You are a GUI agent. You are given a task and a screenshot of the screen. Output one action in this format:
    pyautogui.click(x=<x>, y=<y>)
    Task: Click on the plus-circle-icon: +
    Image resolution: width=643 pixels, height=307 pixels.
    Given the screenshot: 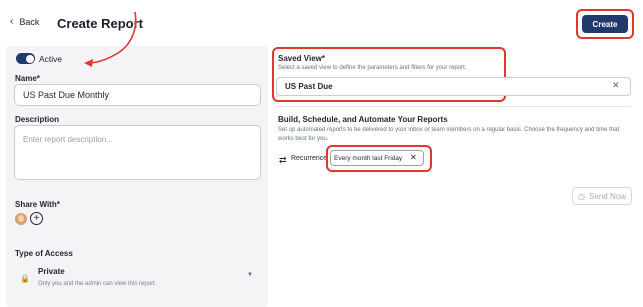 What is the action you would take?
    pyautogui.click(x=36, y=218)
    